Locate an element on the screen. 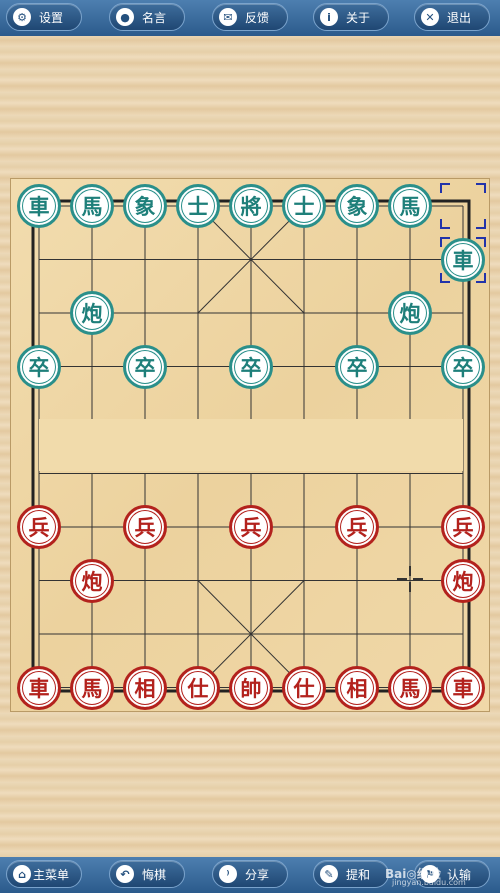 This screenshot has height=893, width=500. settings-label: 设置 is located at coordinates (50, 17).